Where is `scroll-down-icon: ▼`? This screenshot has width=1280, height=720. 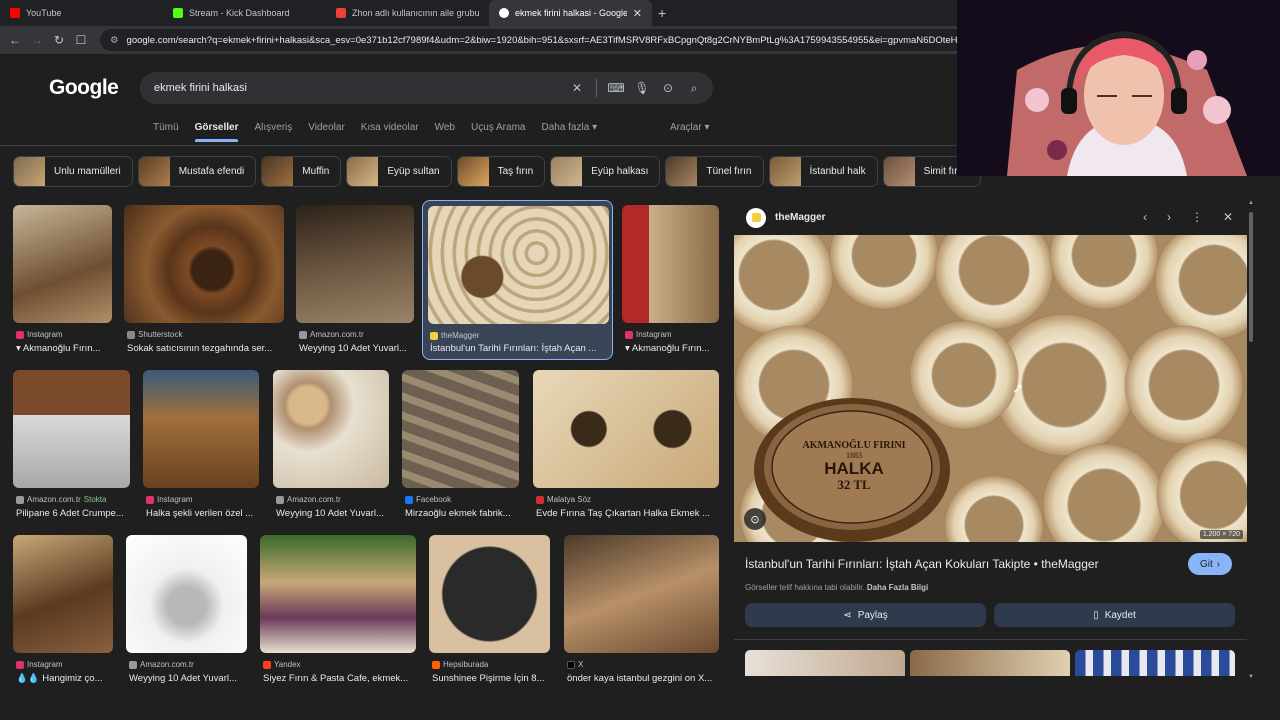
scroll-down-icon: ▼ is located at coordinates (1251, 677).